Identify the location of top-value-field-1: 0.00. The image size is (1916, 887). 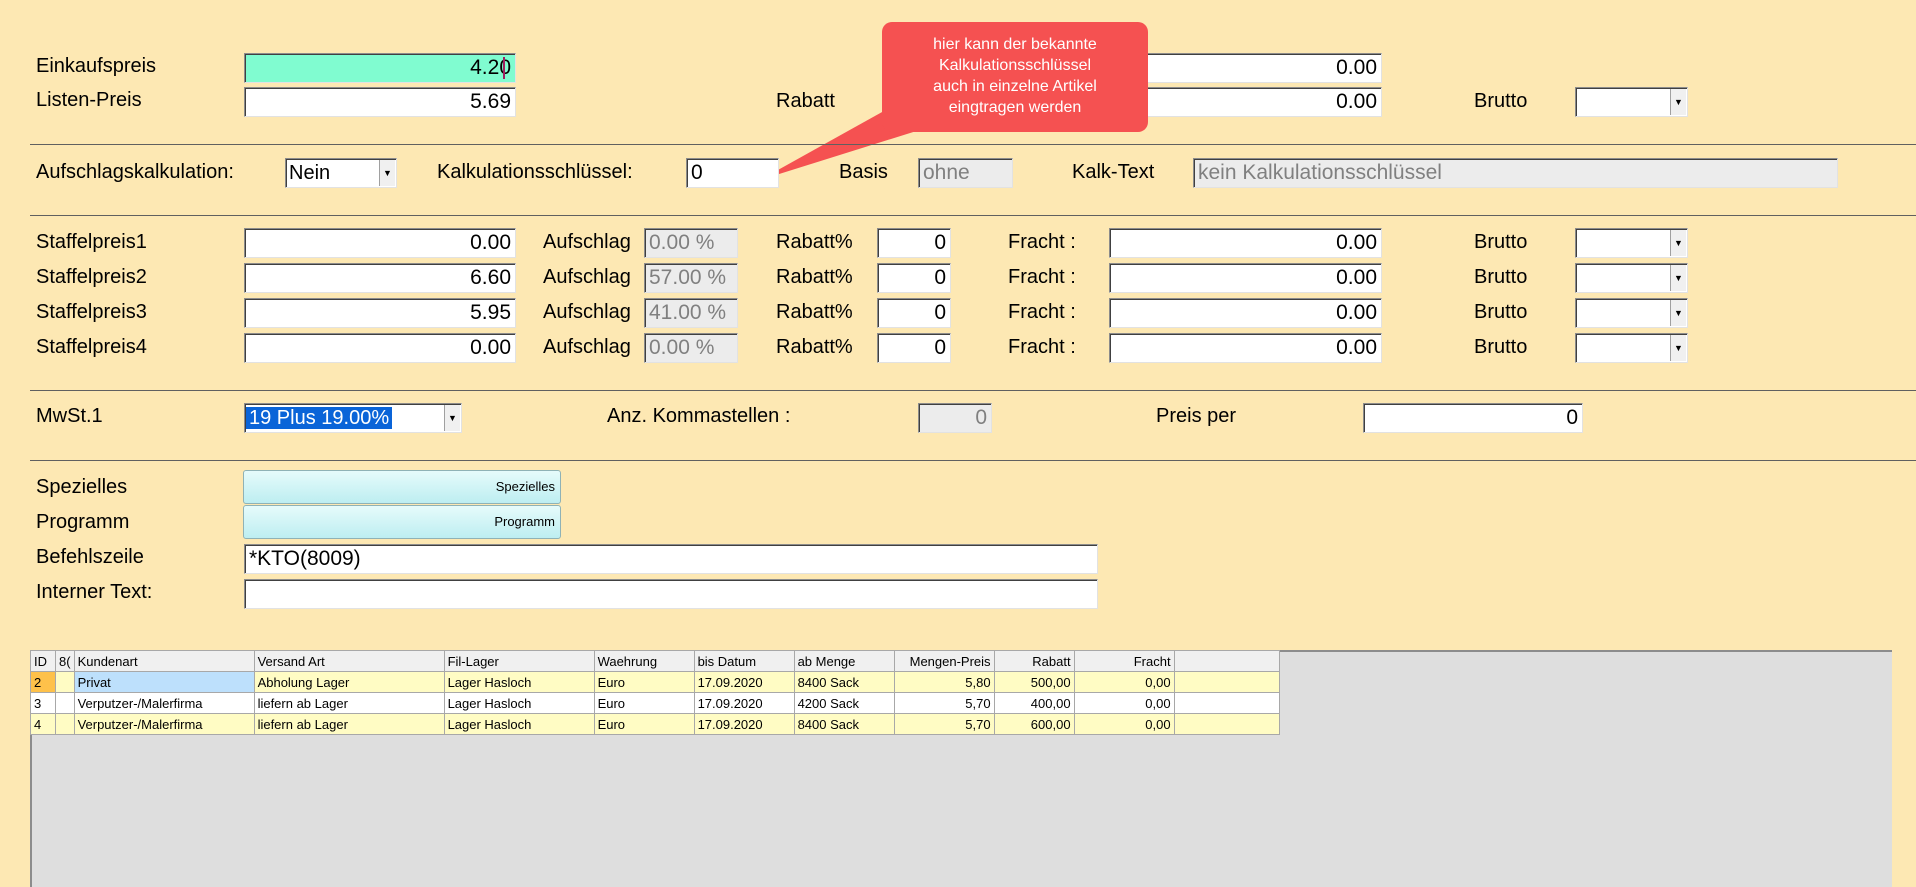
(1246, 68).